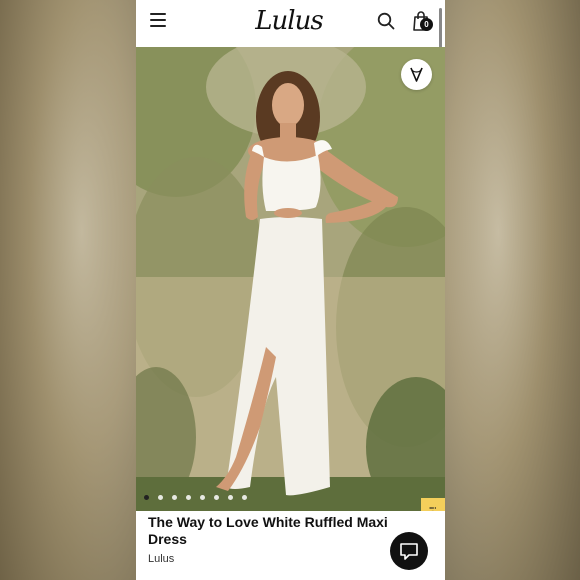 The image size is (580, 580). I want to click on cart-count-badge: 0, so click(426, 24).